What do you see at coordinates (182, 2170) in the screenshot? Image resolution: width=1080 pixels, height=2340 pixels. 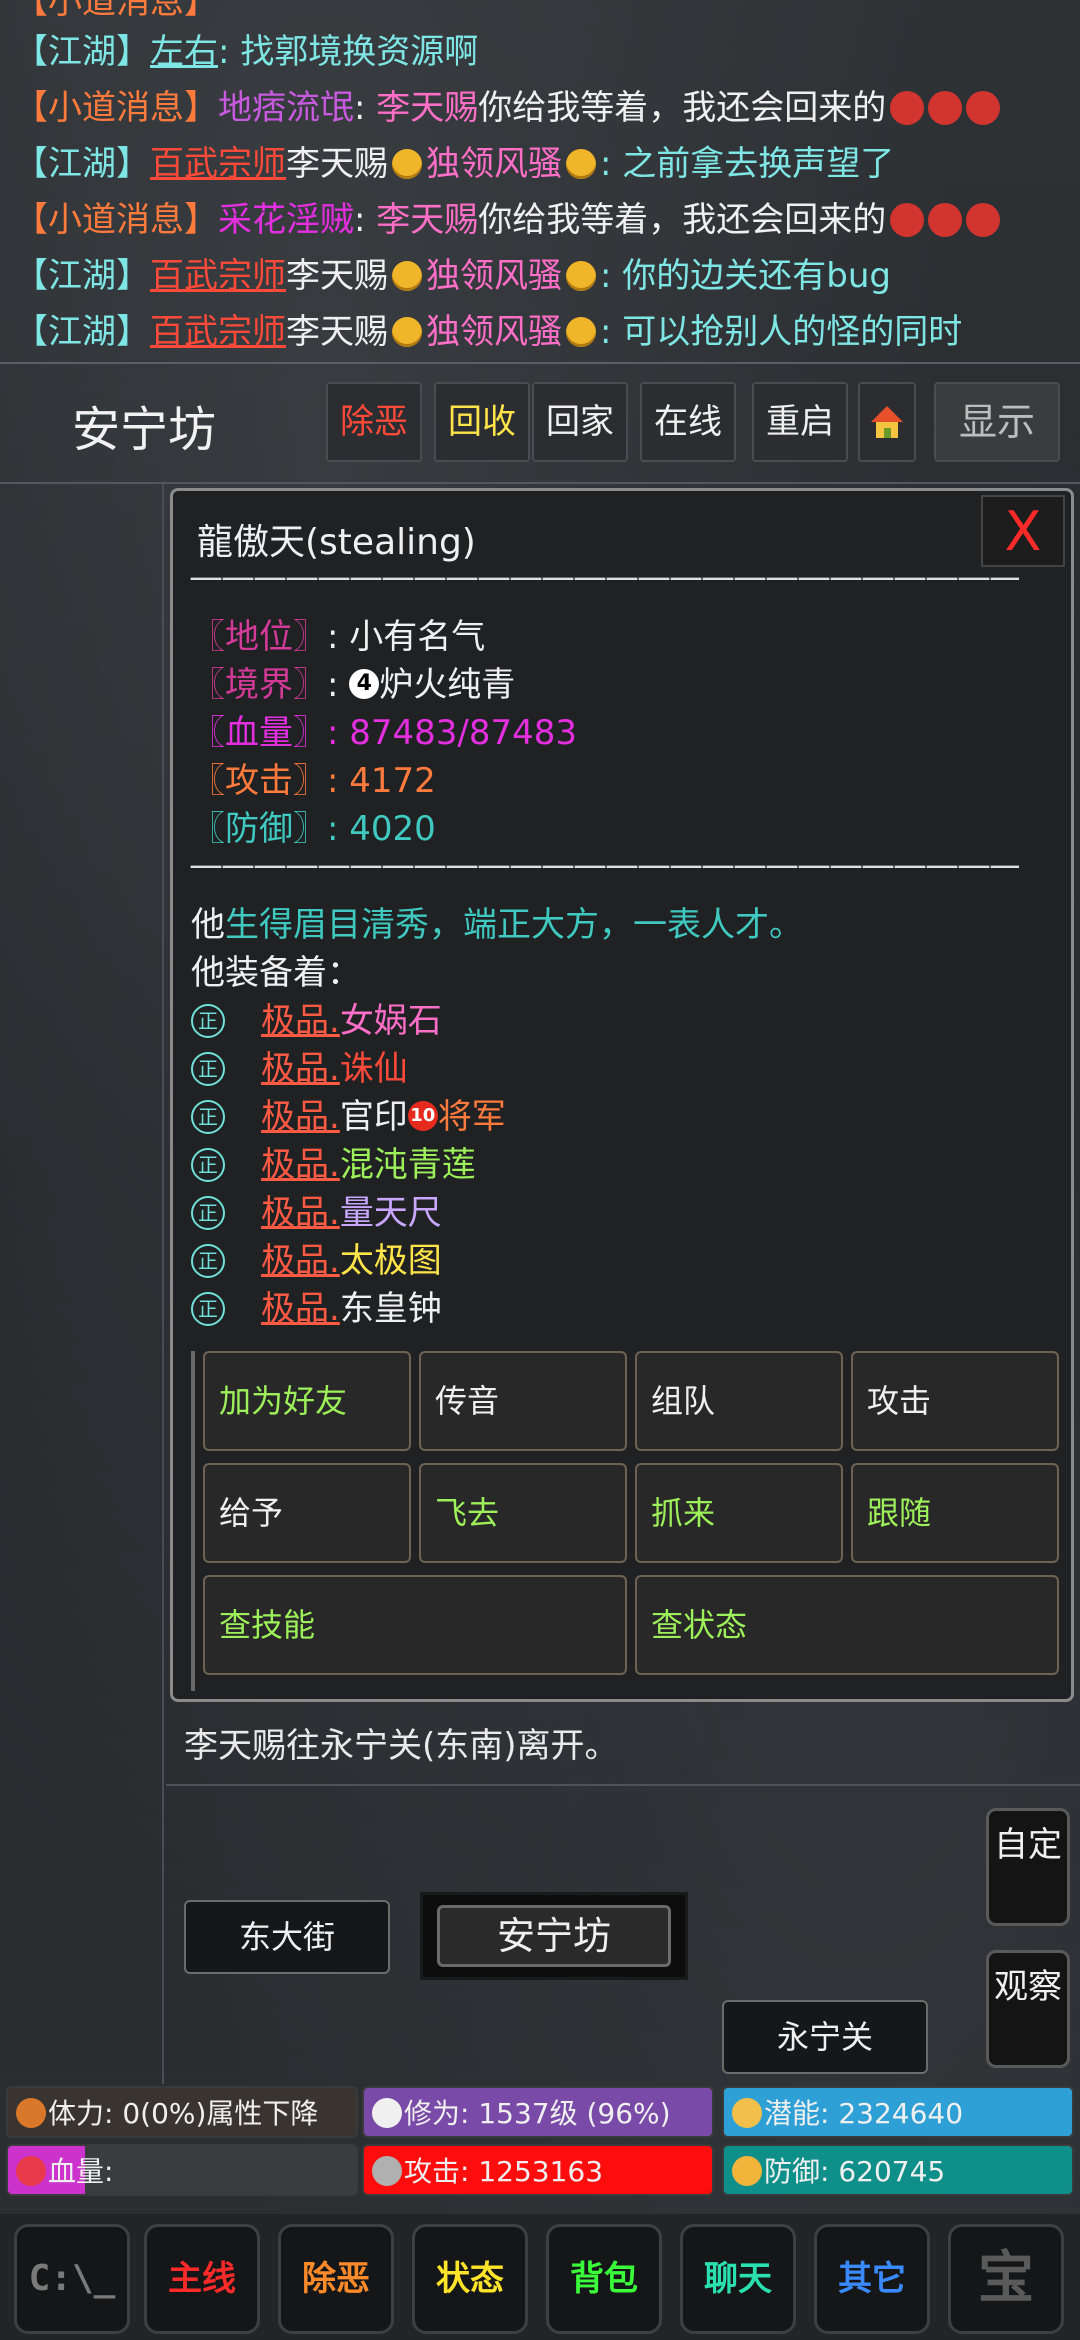 I see `hp-bar: 血量:` at bounding box center [182, 2170].